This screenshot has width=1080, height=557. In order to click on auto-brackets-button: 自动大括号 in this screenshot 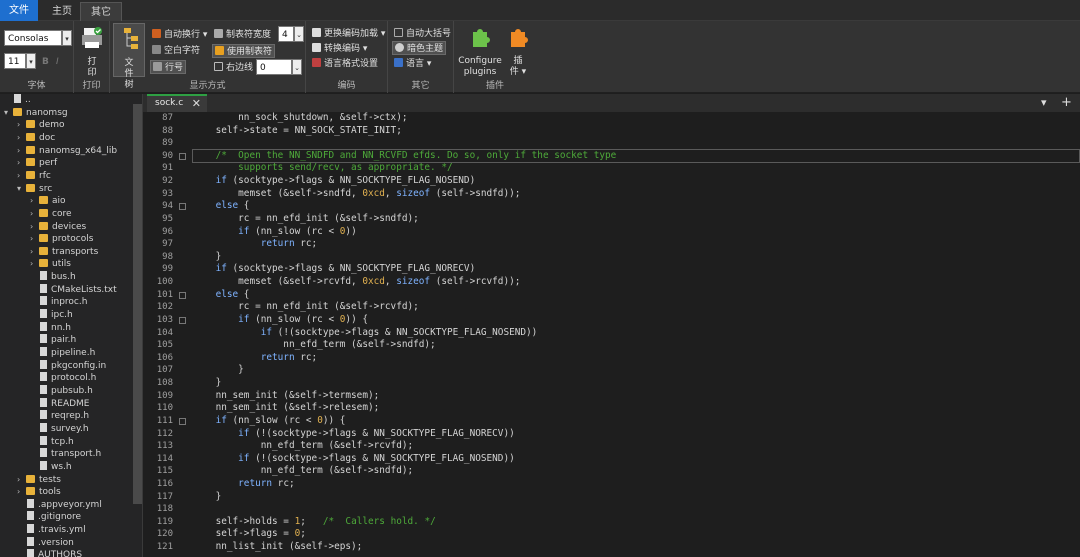, I will do `click(422, 34)`.